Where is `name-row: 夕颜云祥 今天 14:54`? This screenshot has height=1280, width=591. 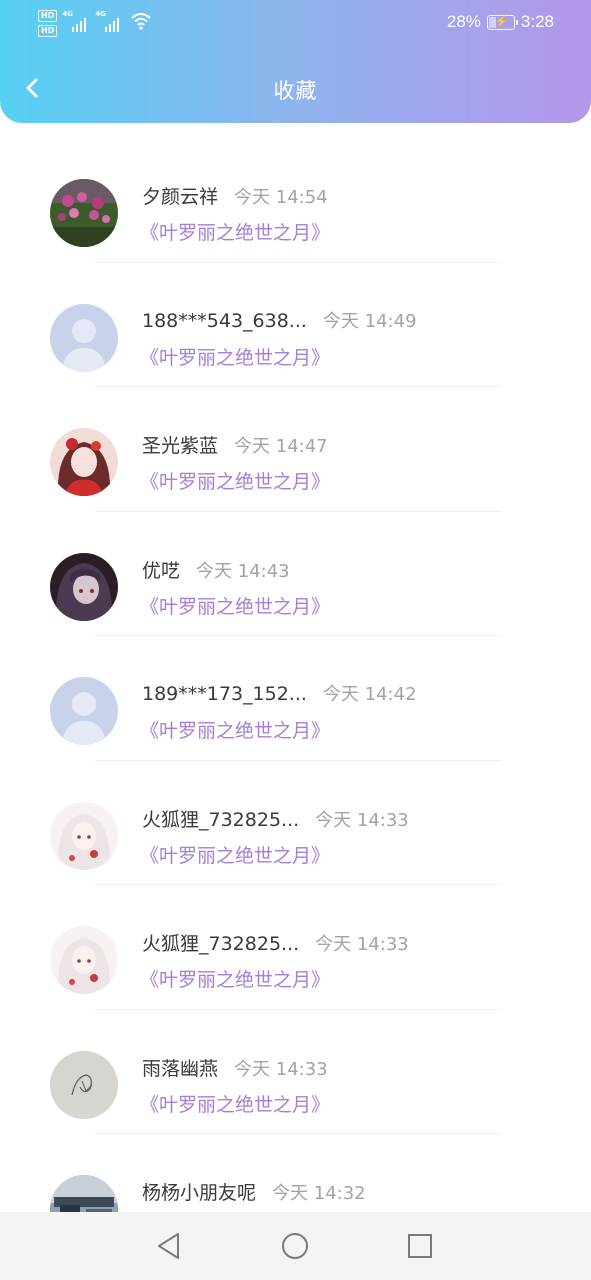
name-row: 夕颜云祥 今天 14:54 is located at coordinates (235, 195).